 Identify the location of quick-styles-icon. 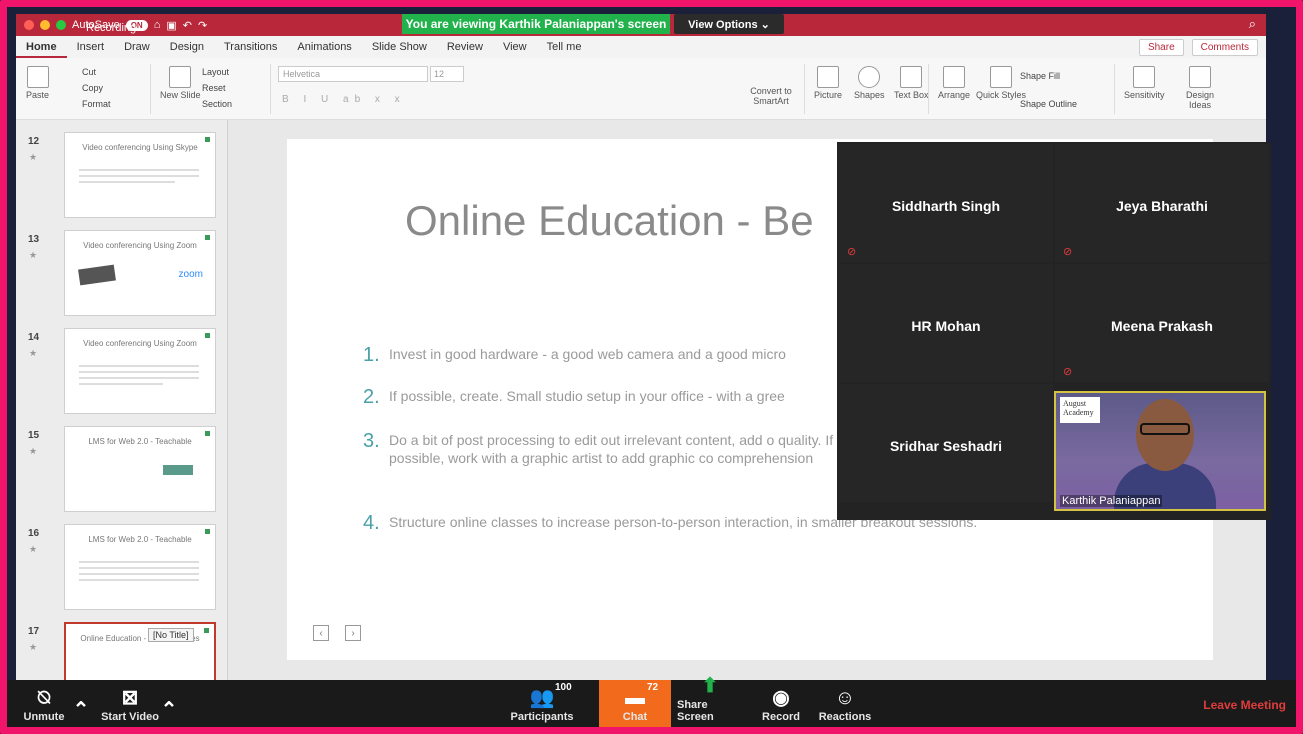
(1001, 77).